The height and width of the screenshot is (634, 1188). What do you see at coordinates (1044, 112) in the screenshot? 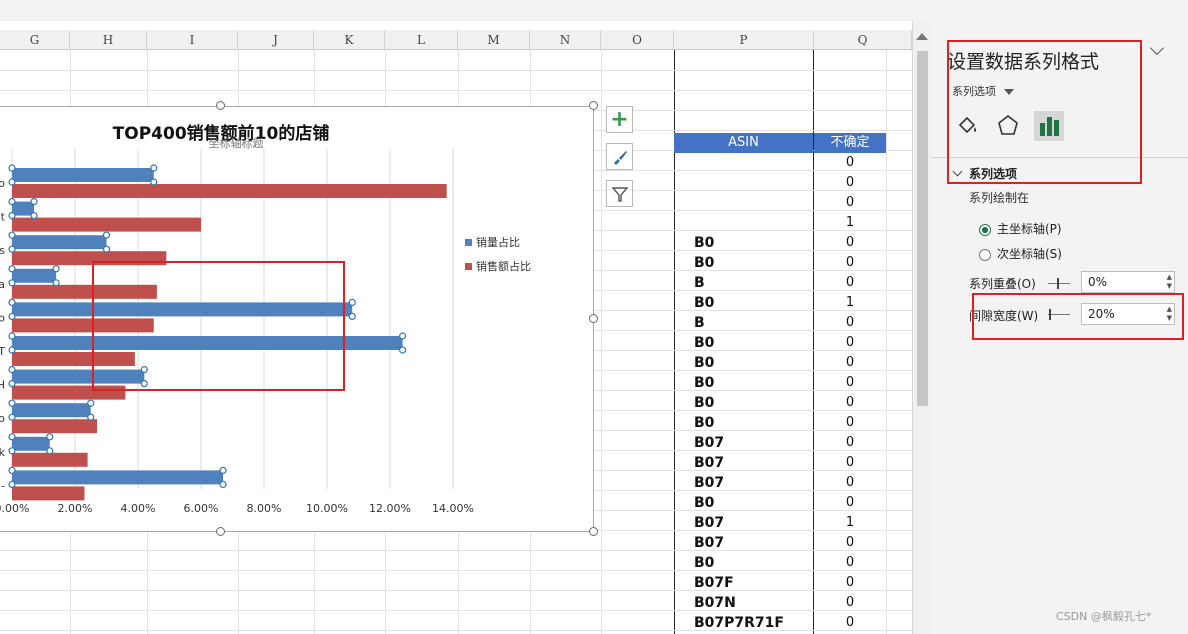
I see `highlight-box-pane-header` at bounding box center [1044, 112].